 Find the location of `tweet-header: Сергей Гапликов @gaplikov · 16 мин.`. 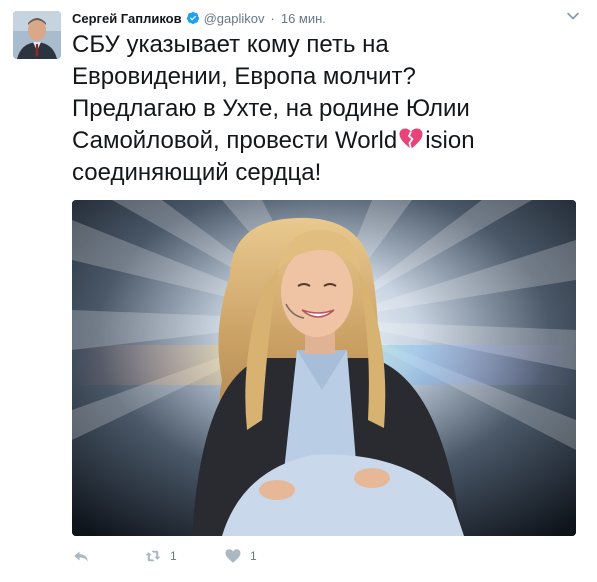

tweet-header: Сергей Гапликов @gaplikov · 16 мин. is located at coordinates (199, 18).